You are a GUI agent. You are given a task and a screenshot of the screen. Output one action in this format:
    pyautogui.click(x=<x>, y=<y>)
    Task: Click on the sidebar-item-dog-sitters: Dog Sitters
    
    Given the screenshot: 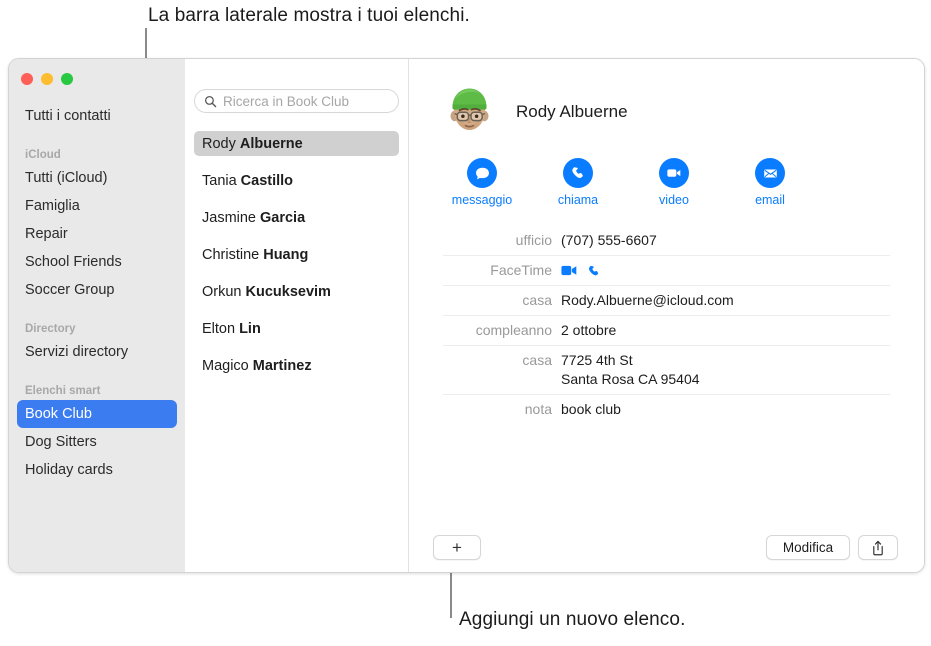 What is the action you would take?
    pyautogui.click(x=97, y=442)
    